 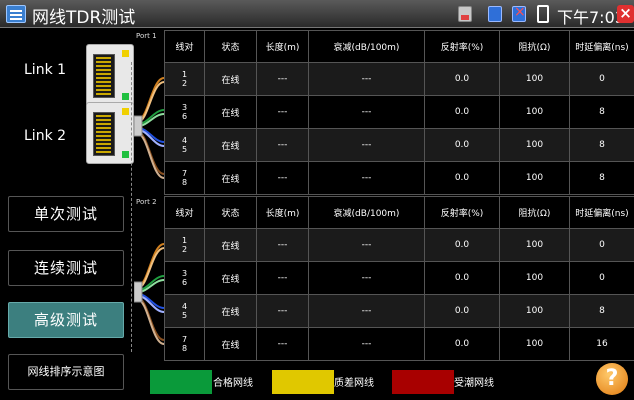 What do you see at coordinates (66, 372) in the screenshot?
I see `cable-order-diagram-button: 网线排序示意图` at bounding box center [66, 372].